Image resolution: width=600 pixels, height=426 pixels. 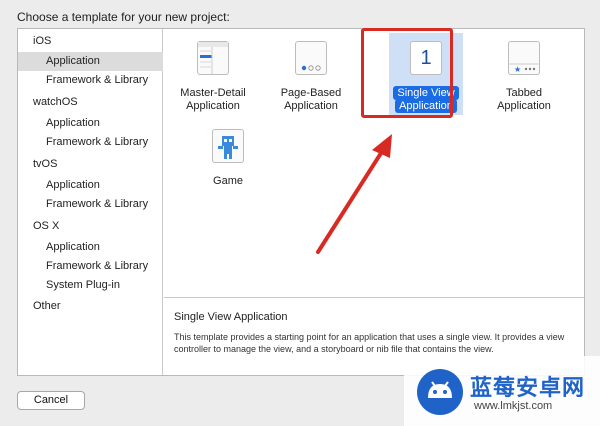 What do you see at coordinates (513, 406) in the screenshot?
I see `watermark-url: www.lmkjst.com` at bounding box center [513, 406].